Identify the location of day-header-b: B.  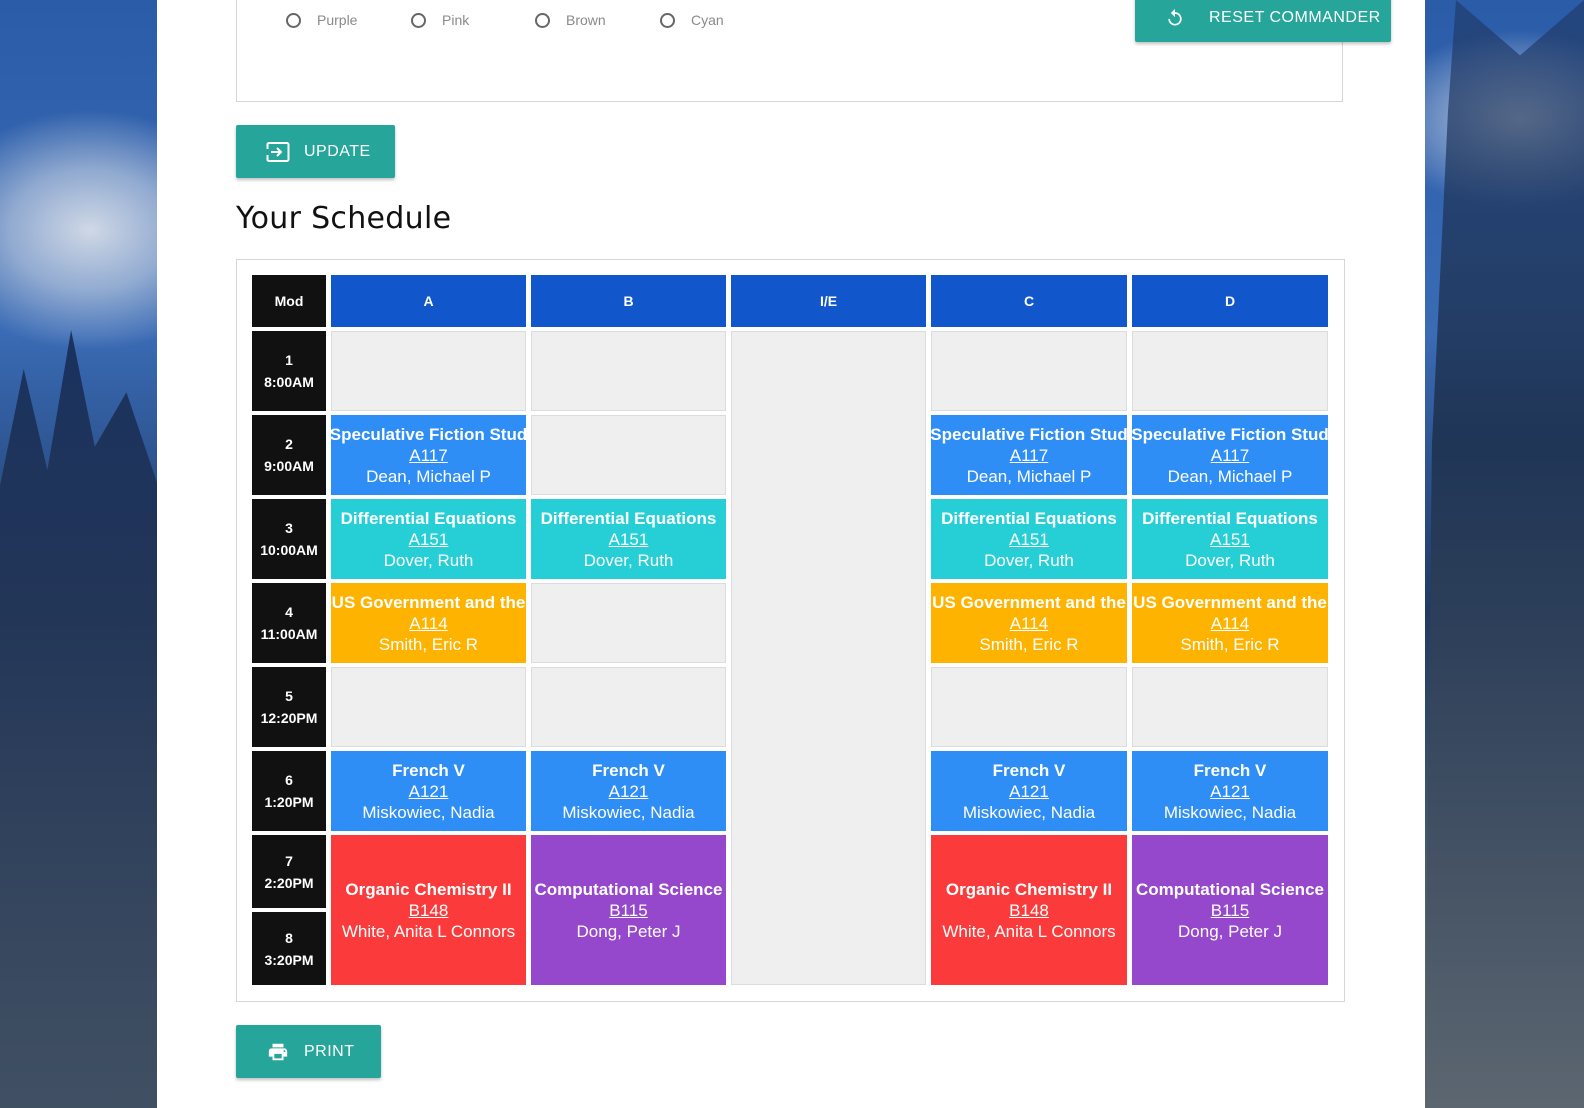
(628, 301).